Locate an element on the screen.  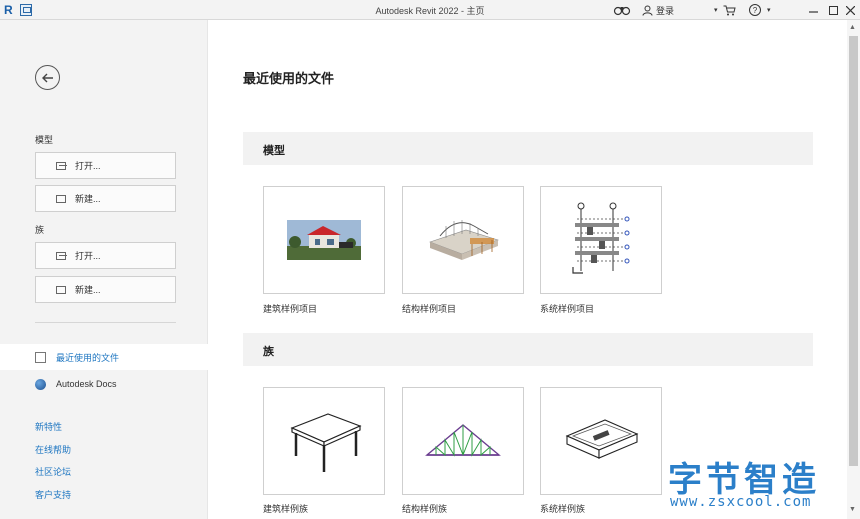
minimize-button is located at coordinates (813, 10).